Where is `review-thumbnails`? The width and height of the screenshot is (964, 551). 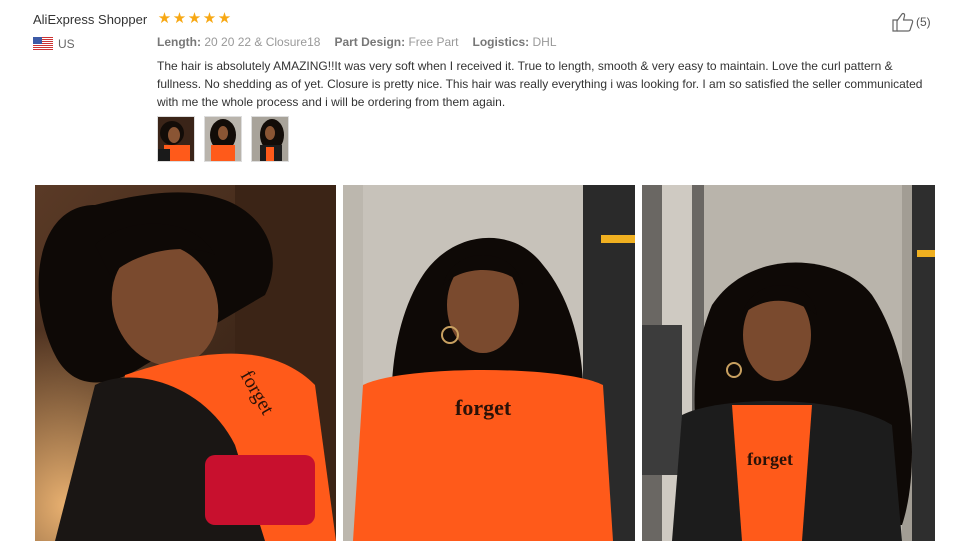 review-thumbnails is located at coordinates (223, 139).